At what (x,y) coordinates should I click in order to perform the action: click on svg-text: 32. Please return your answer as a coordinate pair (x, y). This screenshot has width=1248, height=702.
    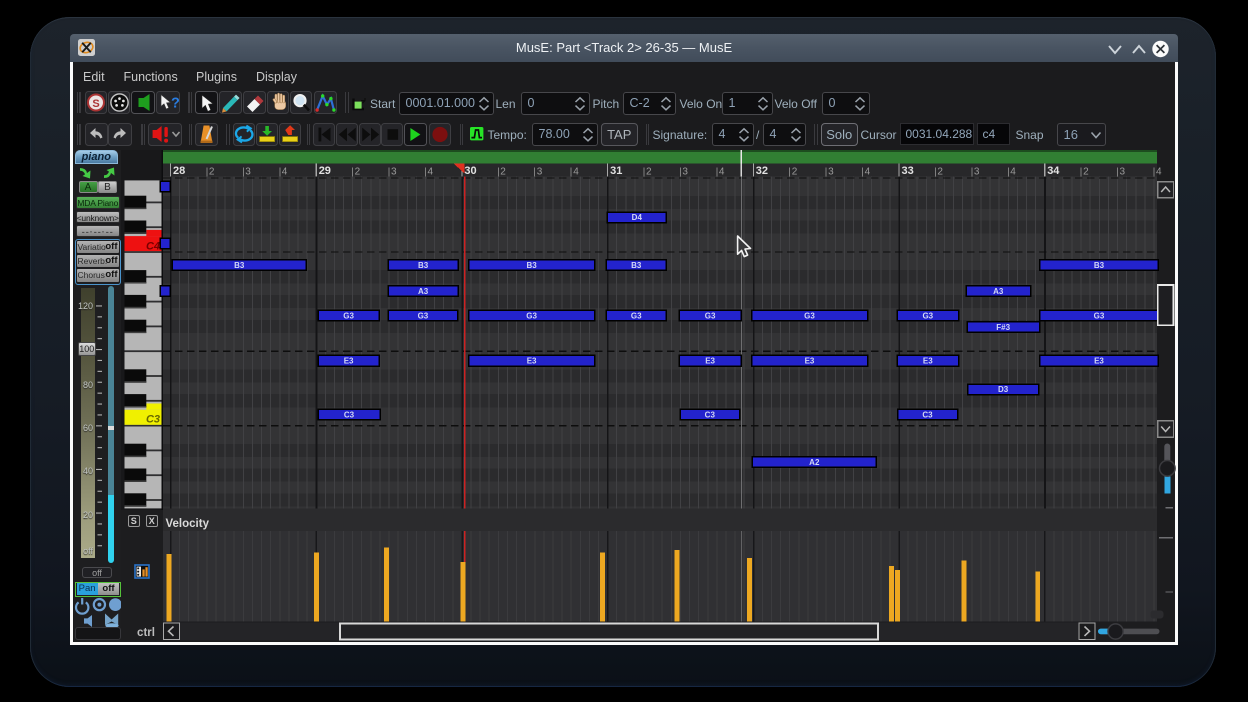
    Looking at the image, I should click on (762, 171).